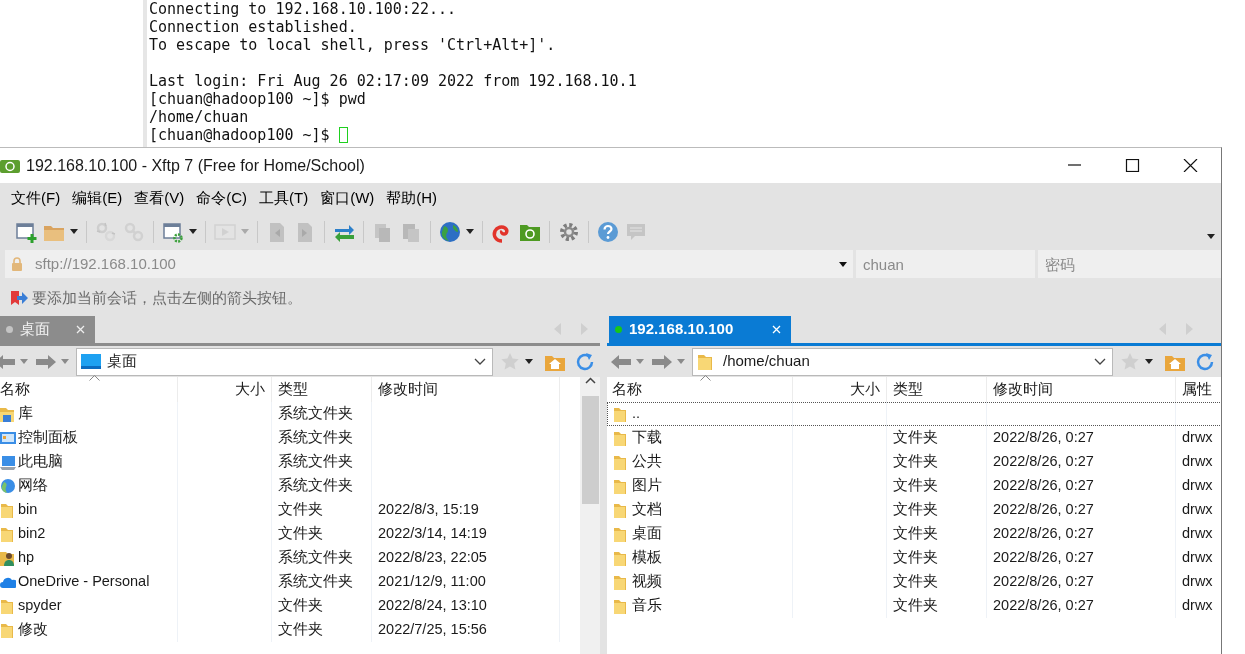 This screenshot has width=1245, height=654. What do you see at coordinates (26, 558) in the screenshot?
I see `file-name: hp` at bounding box center [26, 558].